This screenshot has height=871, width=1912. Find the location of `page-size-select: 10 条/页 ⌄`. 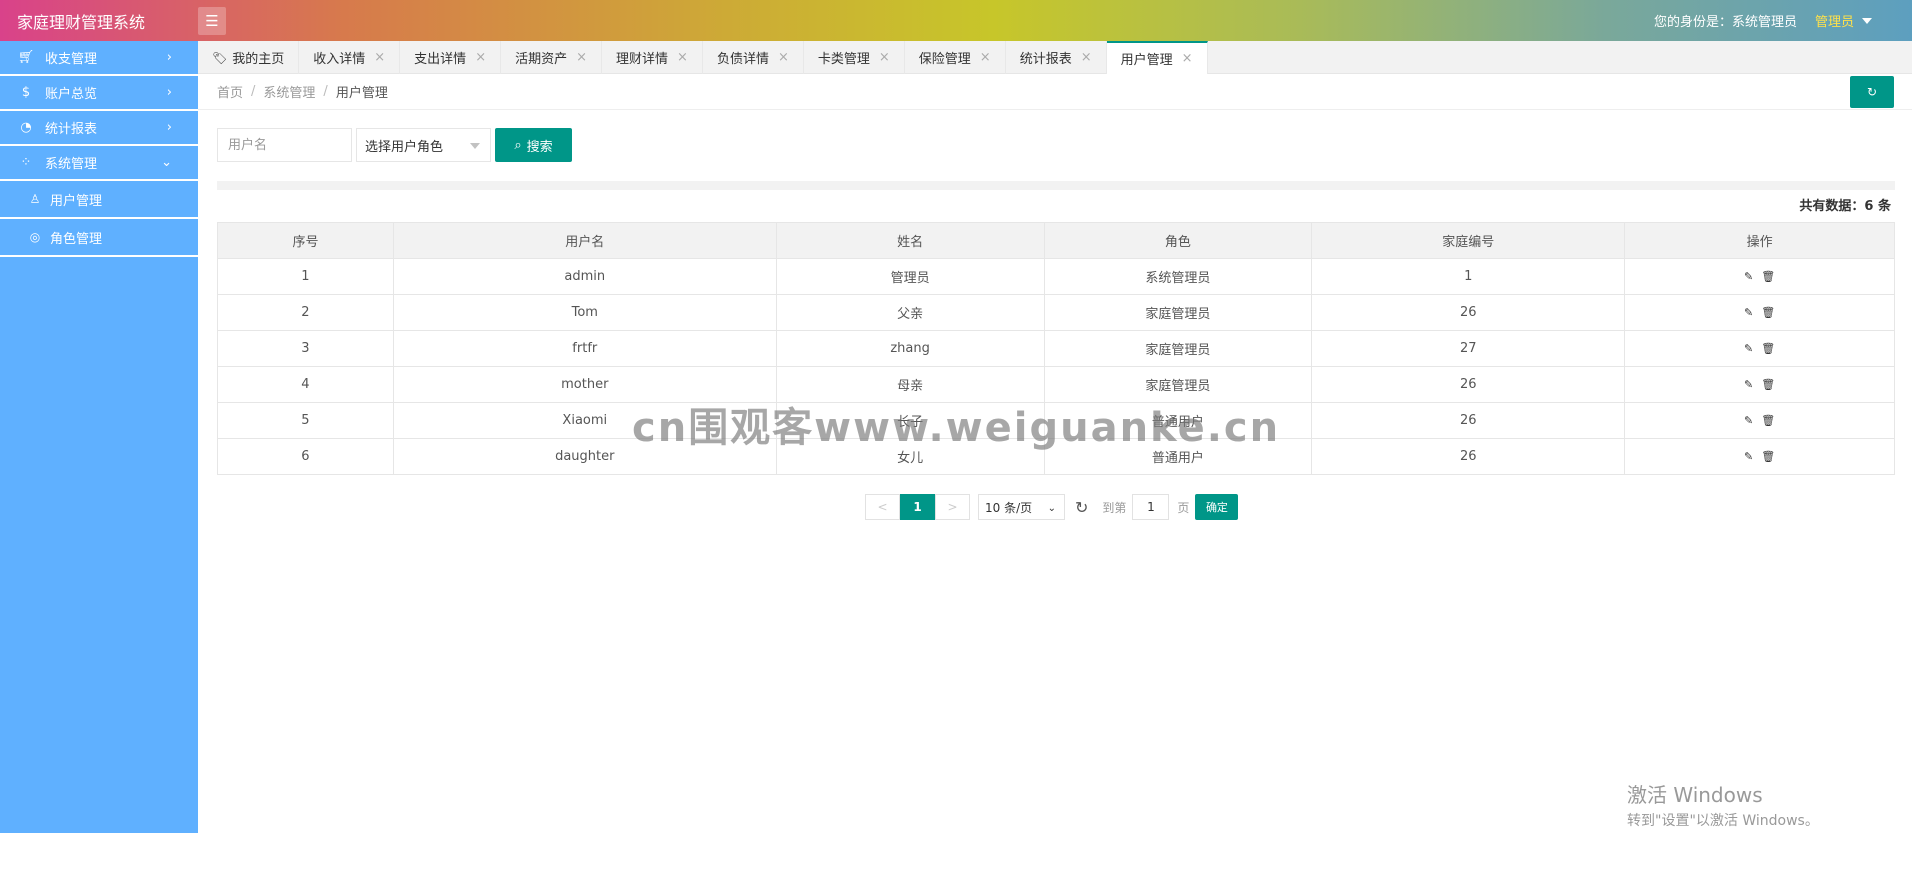

page-size-select: 10 条/页 ⌄ is located at coordinates (1021, 507).